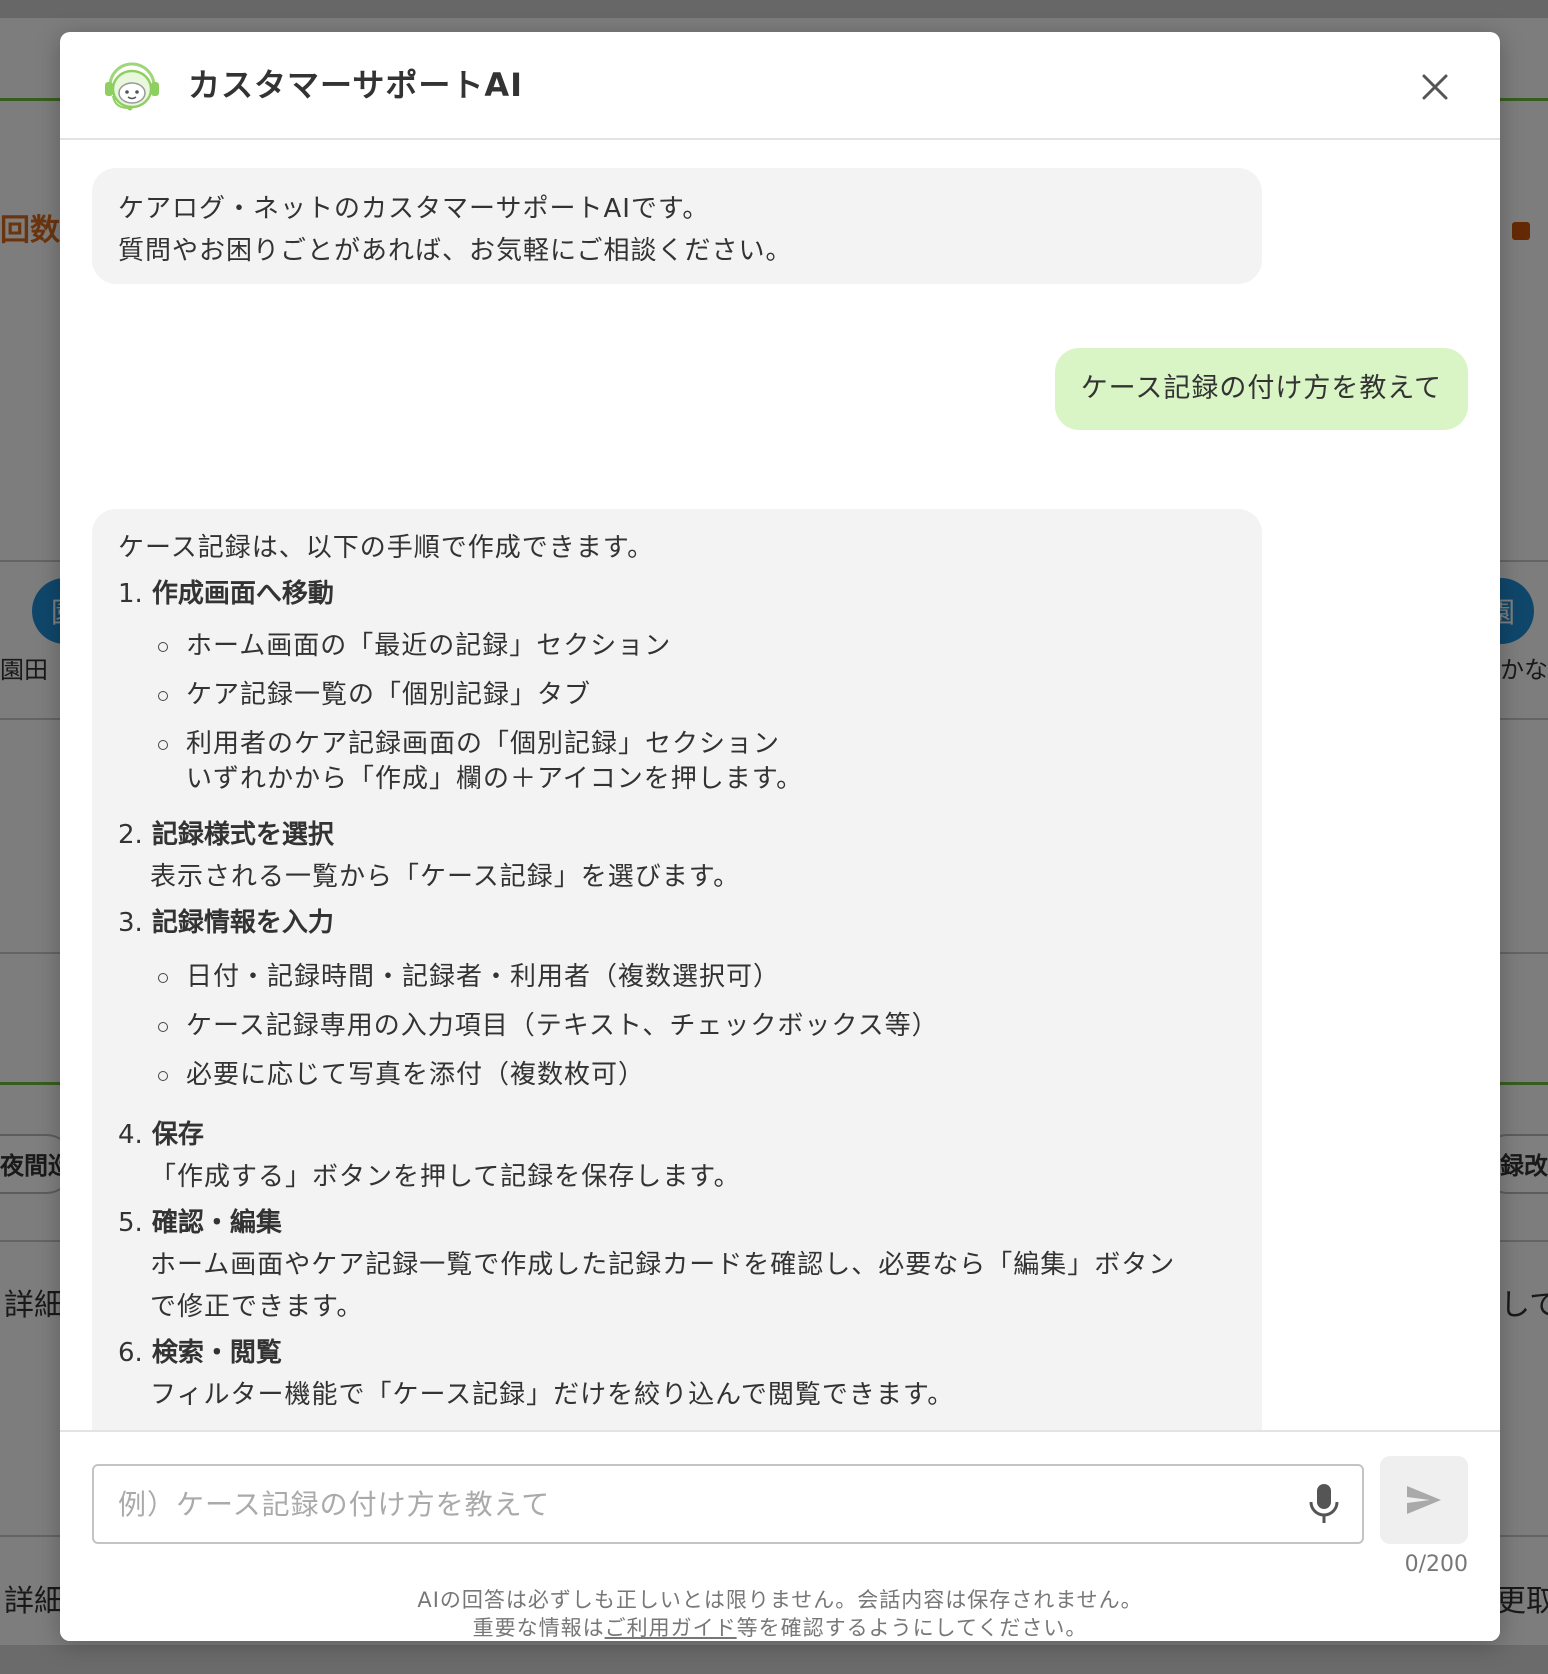 The image size is (1548, 1674). What do you see at coordinates (728, 1504) in the screenshot?
I see `chat-input` at bounding box center [728, 1504].